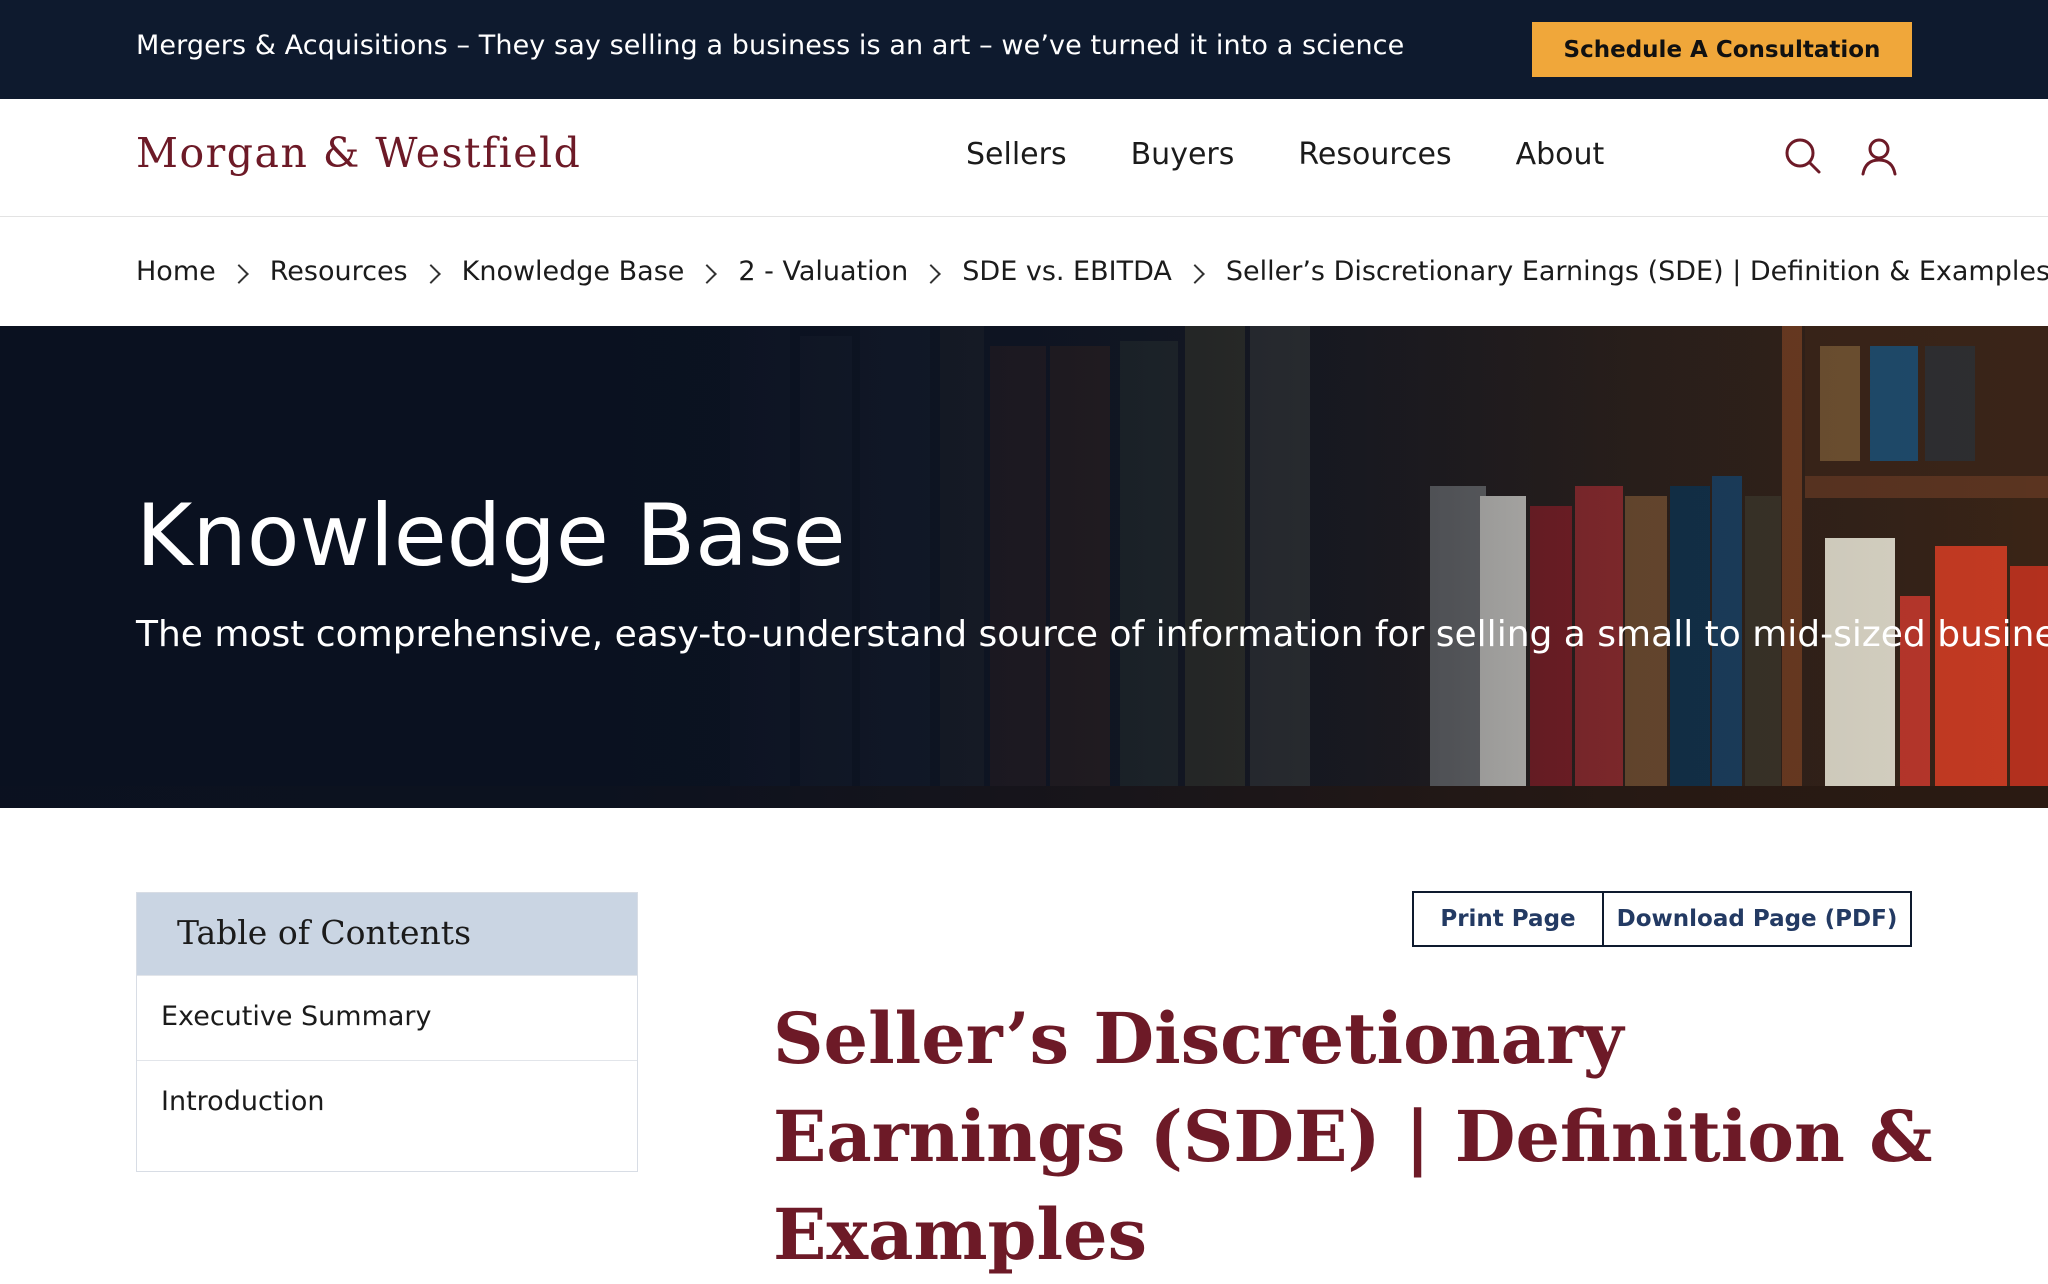 The width and height of the screenshot is (2048, 1284). Describe the element at coordinates (387, 1017) in the screenshot. I see `toc-item-executive-summary: Executive Summary` at that location.